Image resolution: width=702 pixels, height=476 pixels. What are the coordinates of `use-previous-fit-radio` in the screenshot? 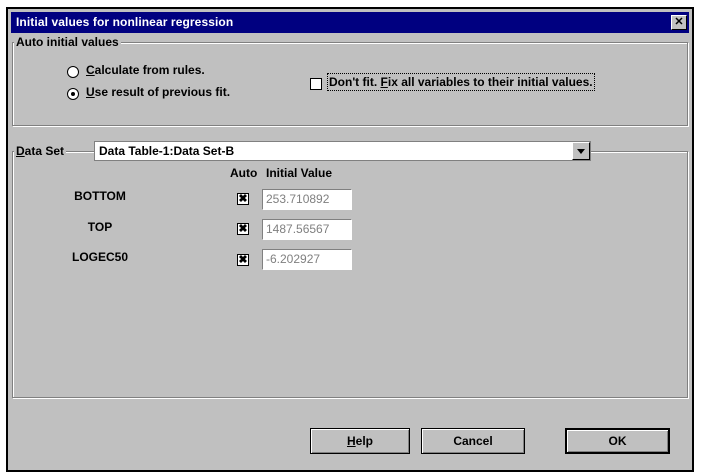 It's located at (73, 94).